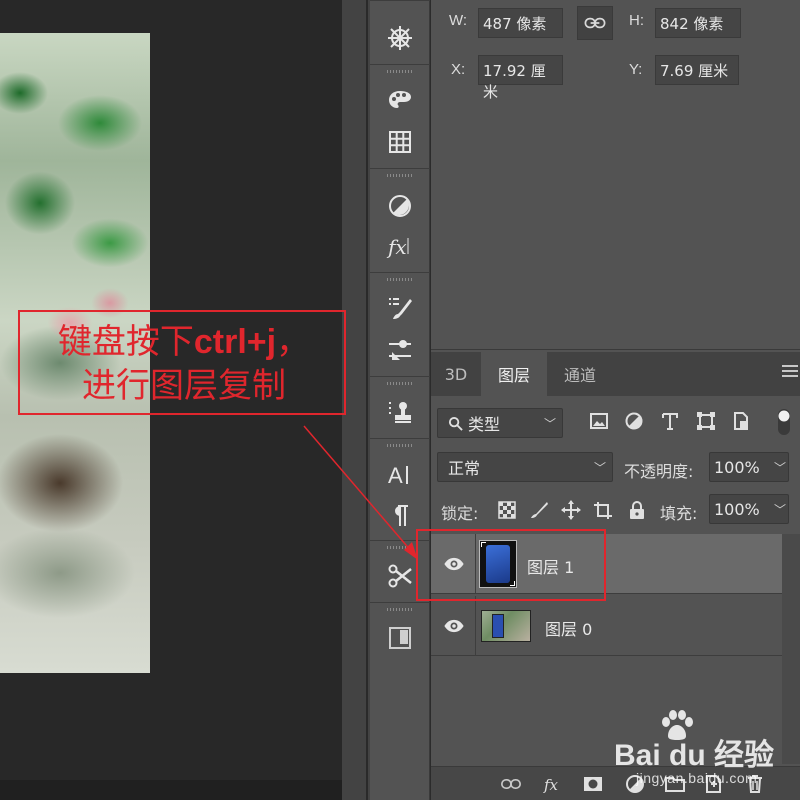  I want to click on y-position-field: 7.69 厘米, so click(697, 70).